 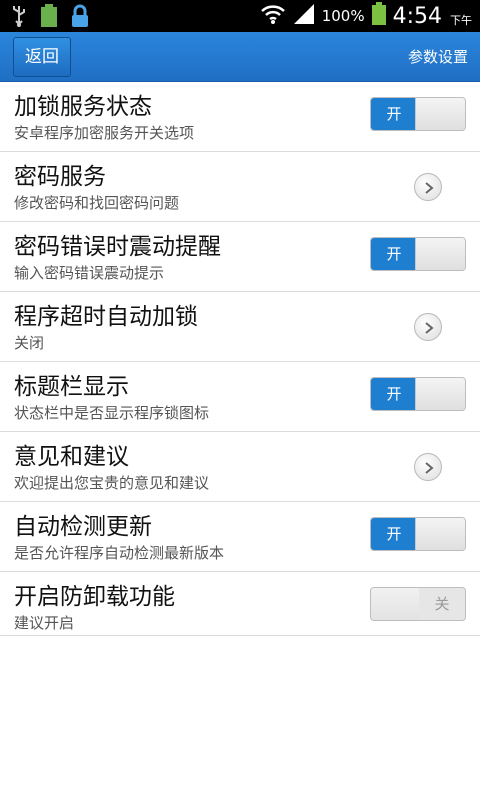 What do you see at coordinates (71, 387) in the screenshot?
I see `setting-title: 标题栏显示` at bounding box center [71, 387].